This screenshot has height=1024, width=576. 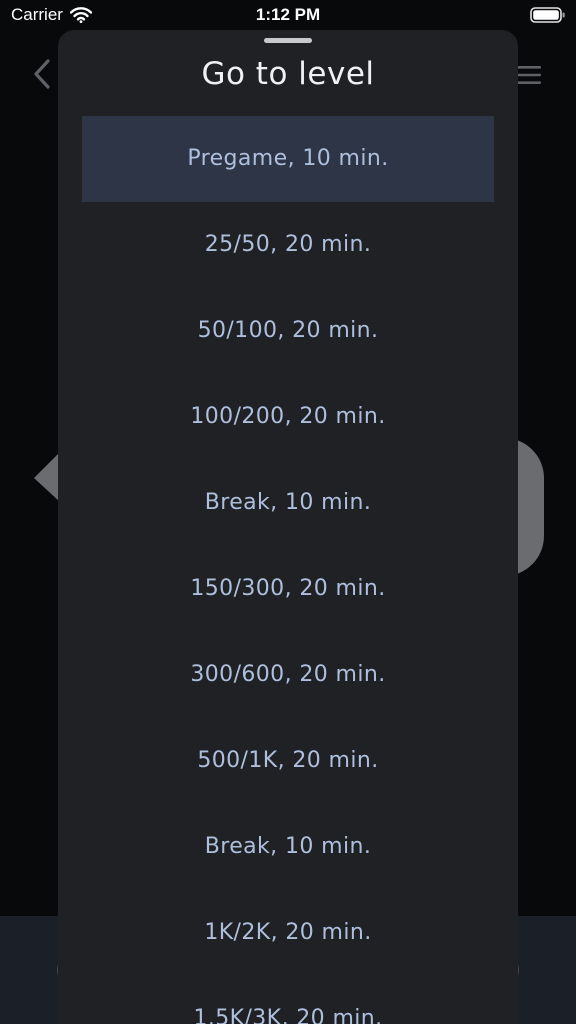 What do you see at coordinates (288, 14) in the screenshot?
I see `status-time: 1:12 PM` at bounding box center [288, 14].